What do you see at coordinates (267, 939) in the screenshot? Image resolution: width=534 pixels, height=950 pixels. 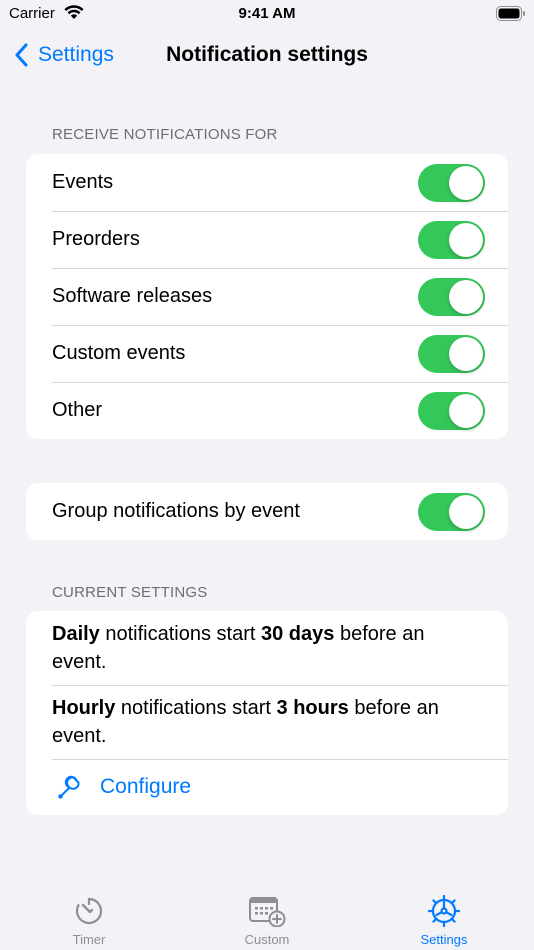 I see `tab-label: Custom` at bounding box center [267, 939].